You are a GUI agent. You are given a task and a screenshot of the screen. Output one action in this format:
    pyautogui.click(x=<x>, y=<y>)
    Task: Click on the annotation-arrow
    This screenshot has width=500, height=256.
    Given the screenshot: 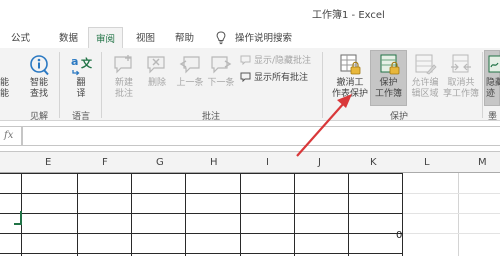 What is the action you would take?
    pyautogui.click(x=324, y=125)
    